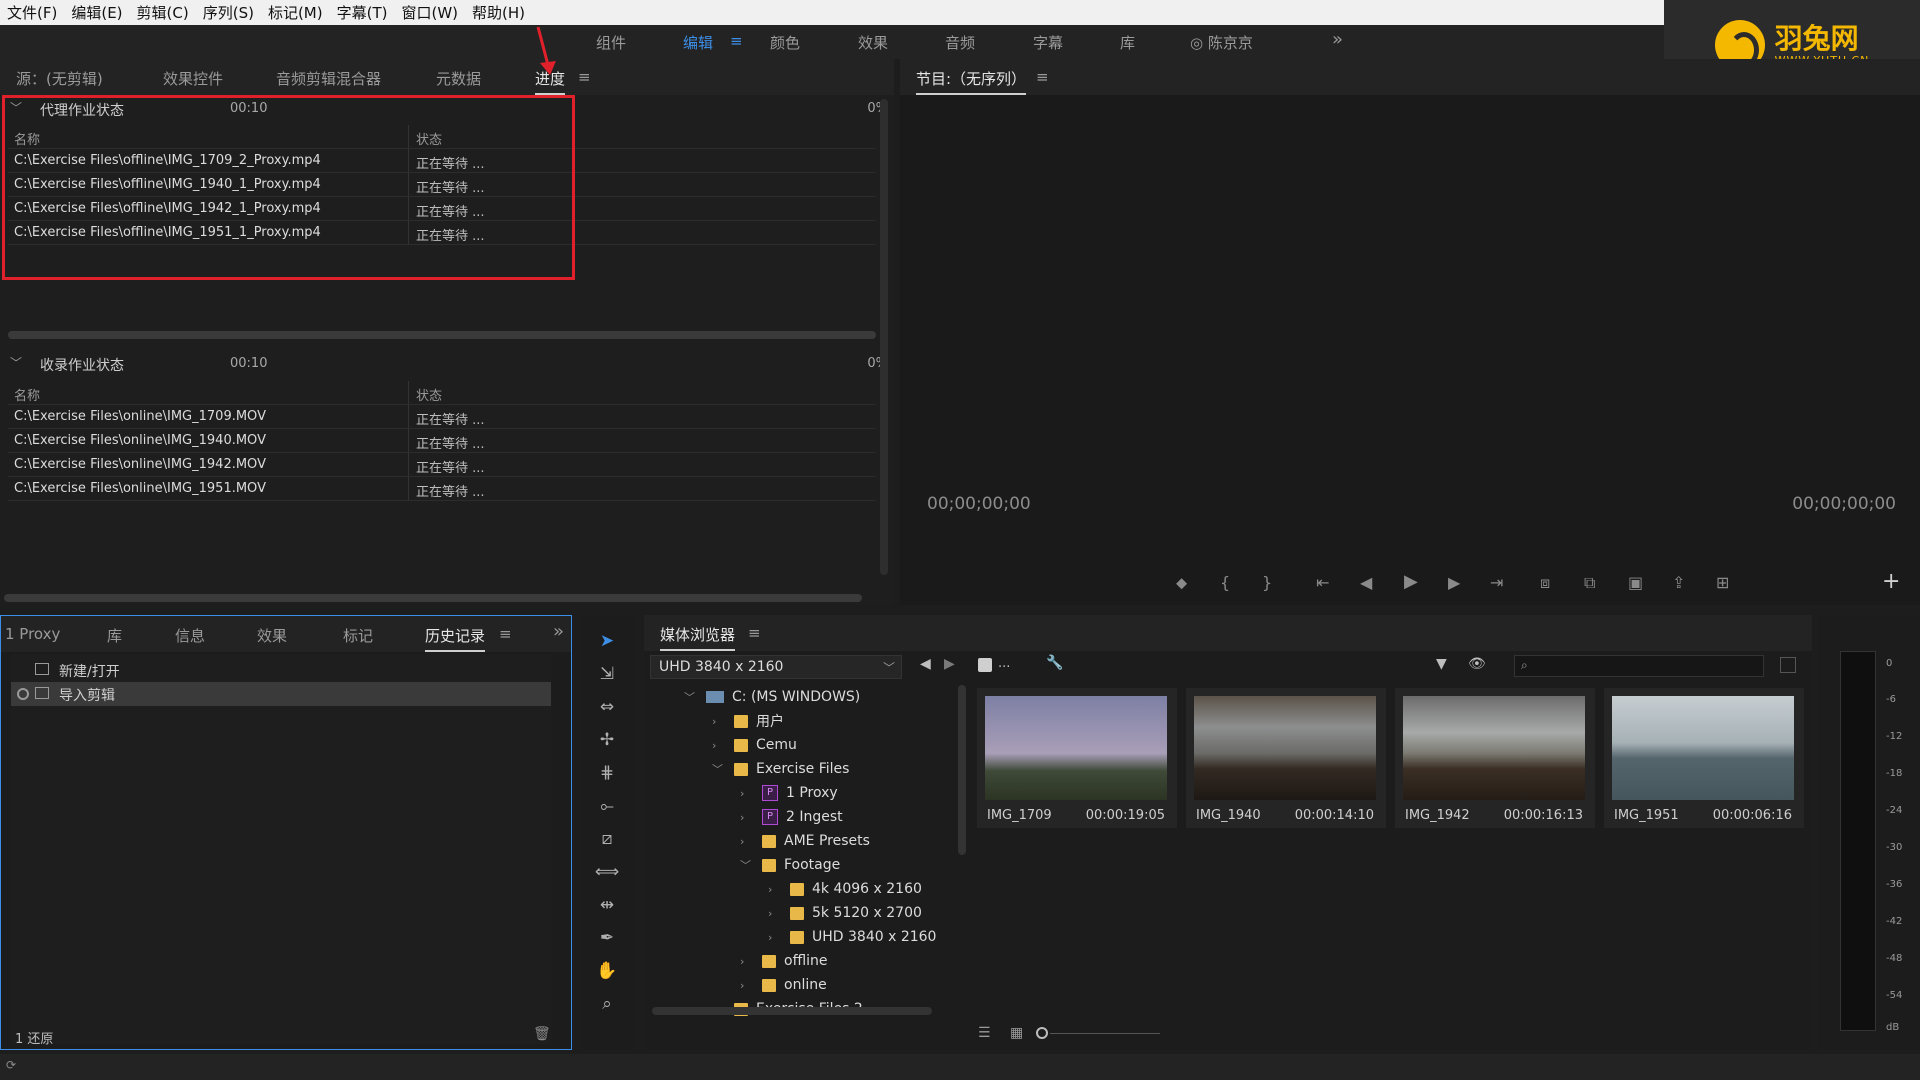  What do you see at coordinates (607, 707) in the screenshot?
I see `ripple-edit-tool-icon: ⇔` at bounding box center [607, 707].